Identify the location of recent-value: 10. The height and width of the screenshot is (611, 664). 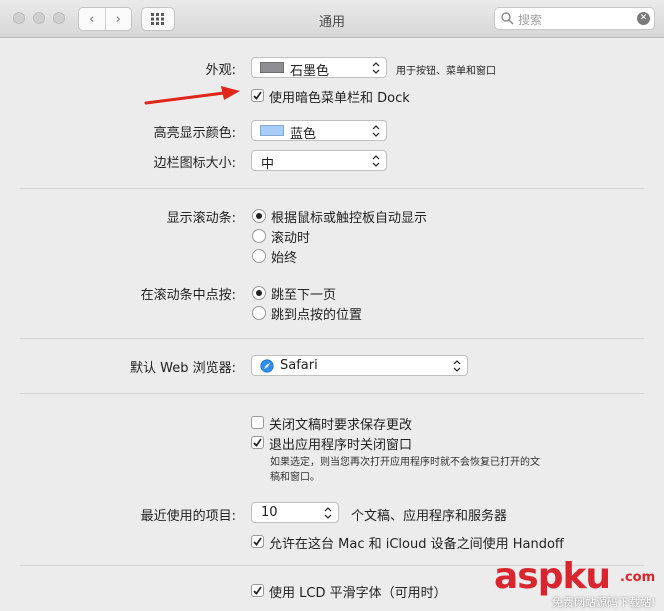
(269, 512).